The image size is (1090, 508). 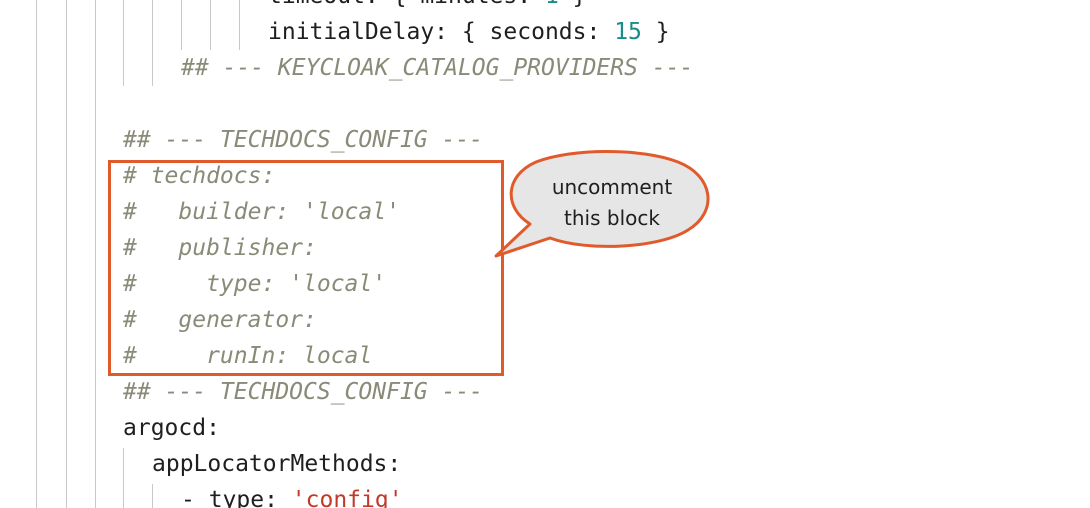 What do you see at coordinates (612, 187) in the screenshot?
I see `callout-text-line1: uncomment` at bounding box center [612, 187].